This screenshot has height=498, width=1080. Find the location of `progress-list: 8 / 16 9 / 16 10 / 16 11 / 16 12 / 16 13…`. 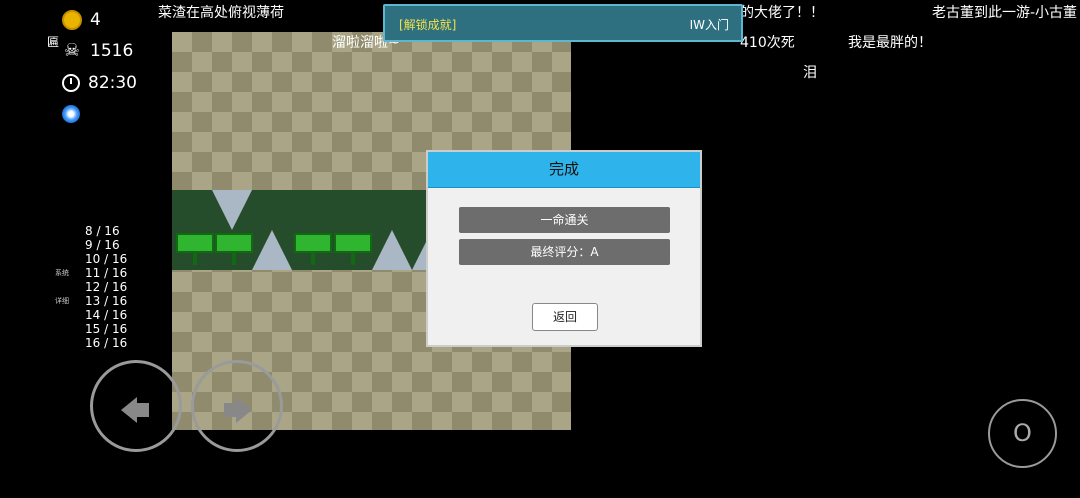

progress-list: 8 / 16 9 / 16 10 / 16 11 / 16 12 / 16 13… is located at coordinates (106, 287).